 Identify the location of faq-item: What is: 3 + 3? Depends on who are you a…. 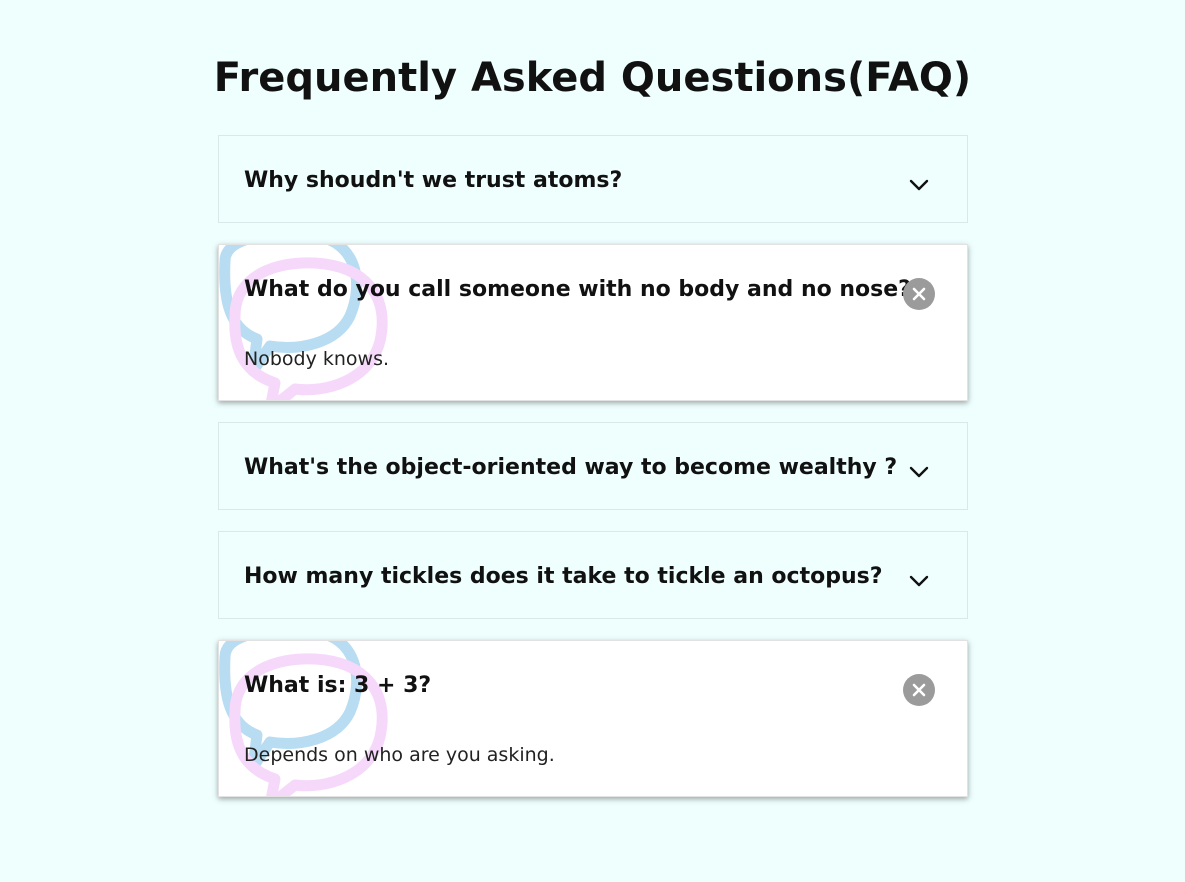
(593, 718).